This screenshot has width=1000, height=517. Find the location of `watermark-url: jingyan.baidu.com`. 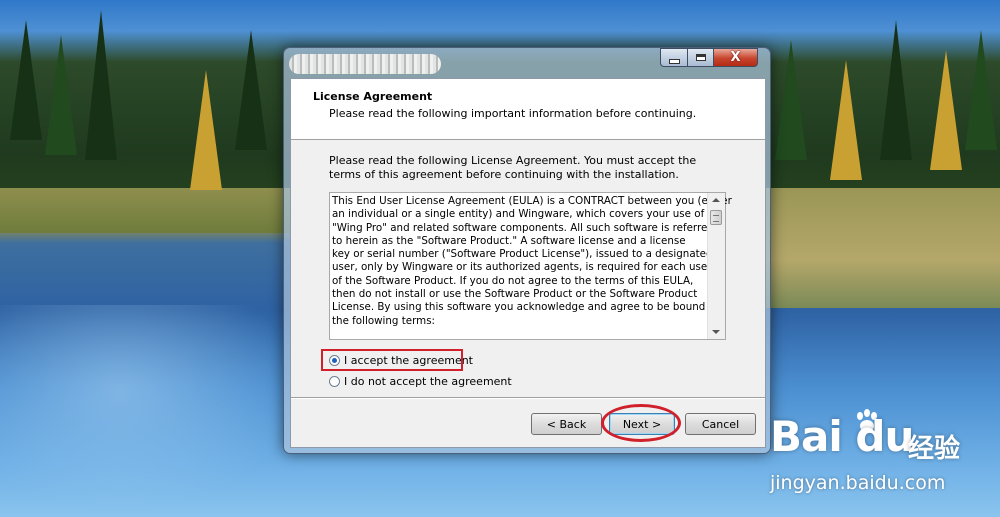

watermark-url: jingyan.baidu.com is located at coordinates (858, 483).